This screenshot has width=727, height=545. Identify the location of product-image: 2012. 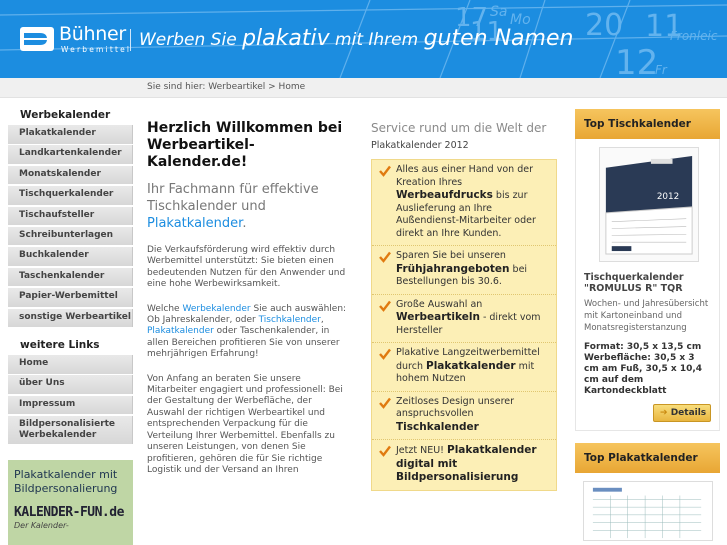
(649, 204).